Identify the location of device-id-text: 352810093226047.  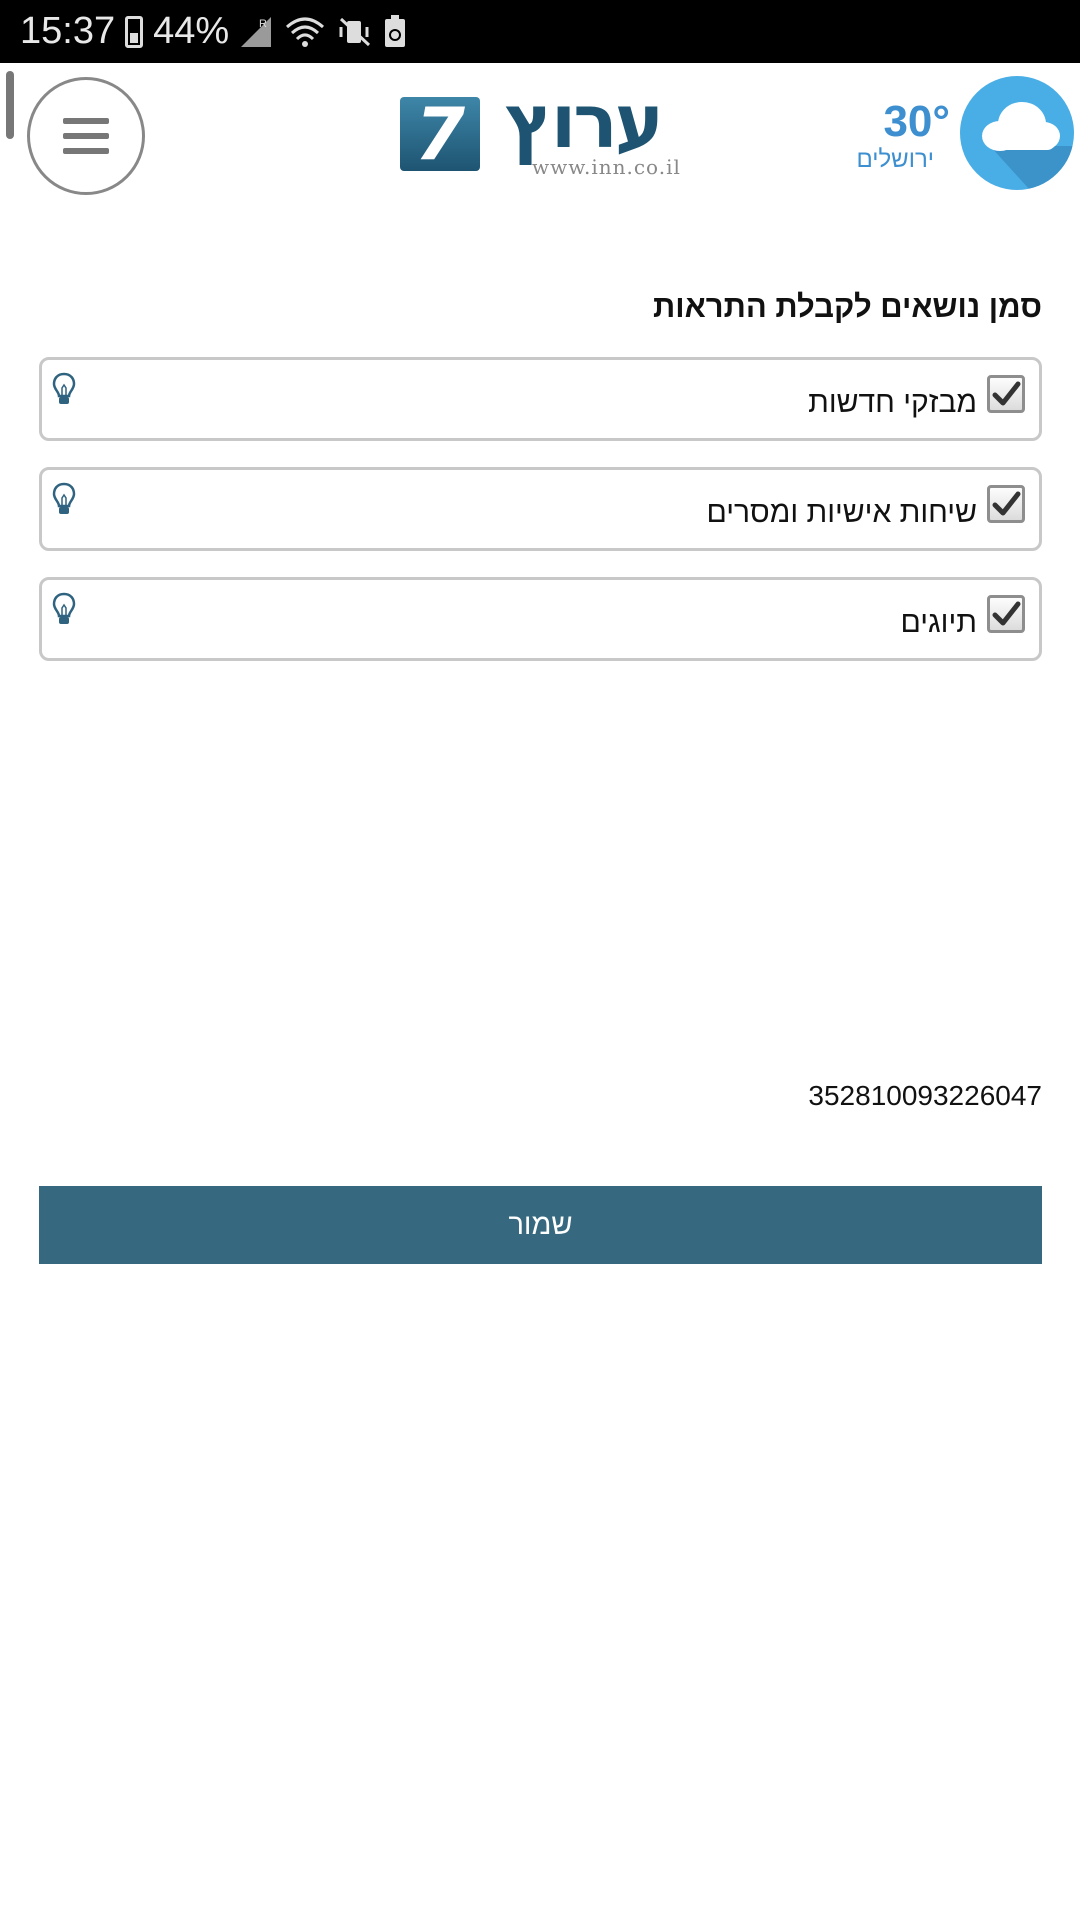
(925, 1095).